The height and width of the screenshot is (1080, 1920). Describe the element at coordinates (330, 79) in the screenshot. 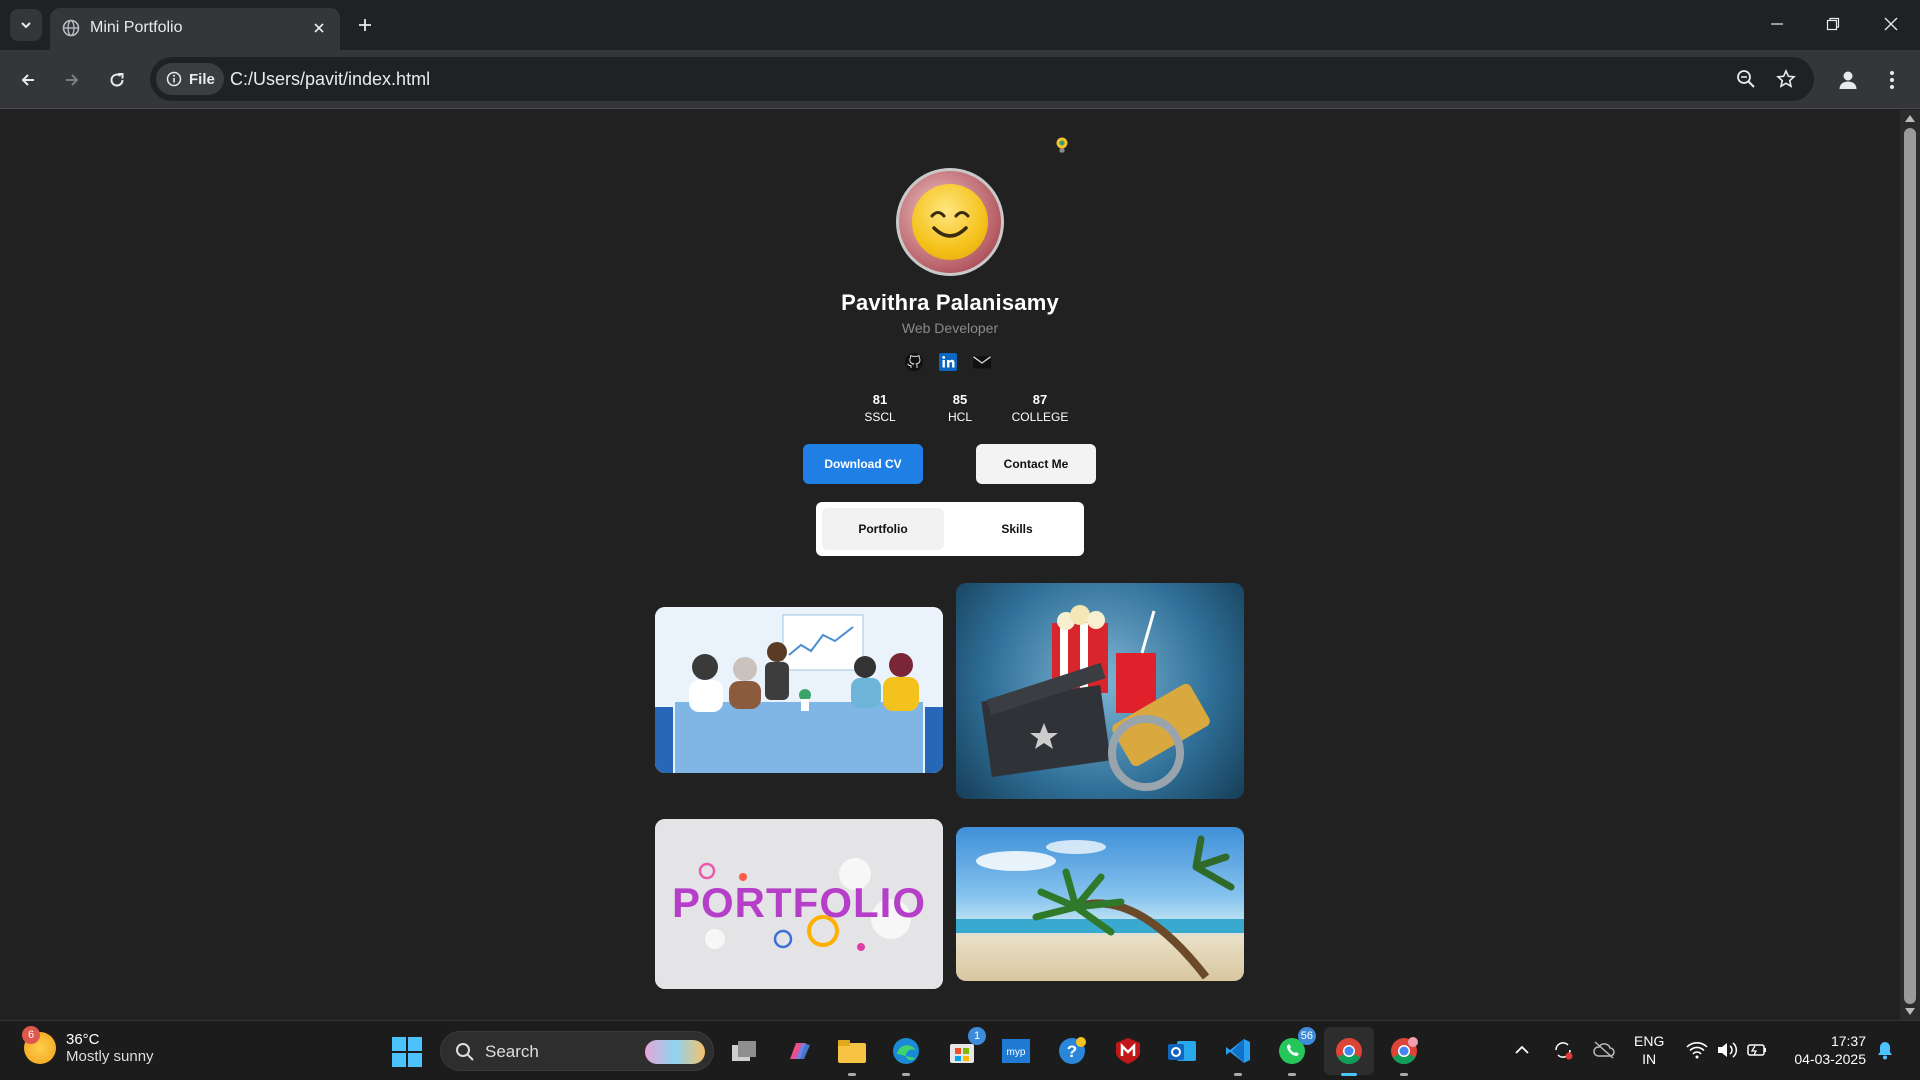

I see `url-text: C:/Users/pavit/index.html` at that location.